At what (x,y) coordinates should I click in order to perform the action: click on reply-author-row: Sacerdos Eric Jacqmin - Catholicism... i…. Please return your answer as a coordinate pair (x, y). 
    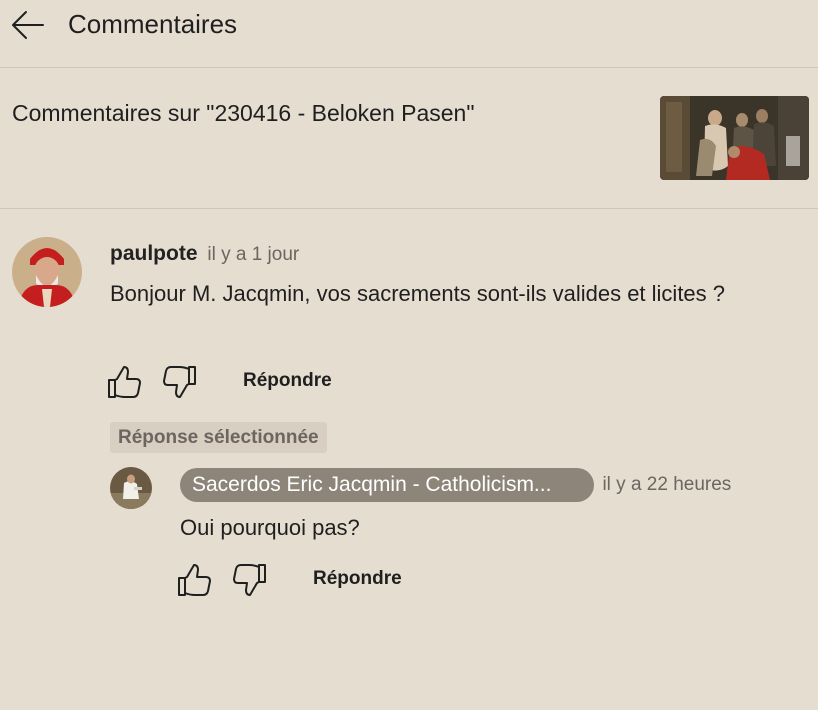
    Looking at the image, I should click on (455, 485).